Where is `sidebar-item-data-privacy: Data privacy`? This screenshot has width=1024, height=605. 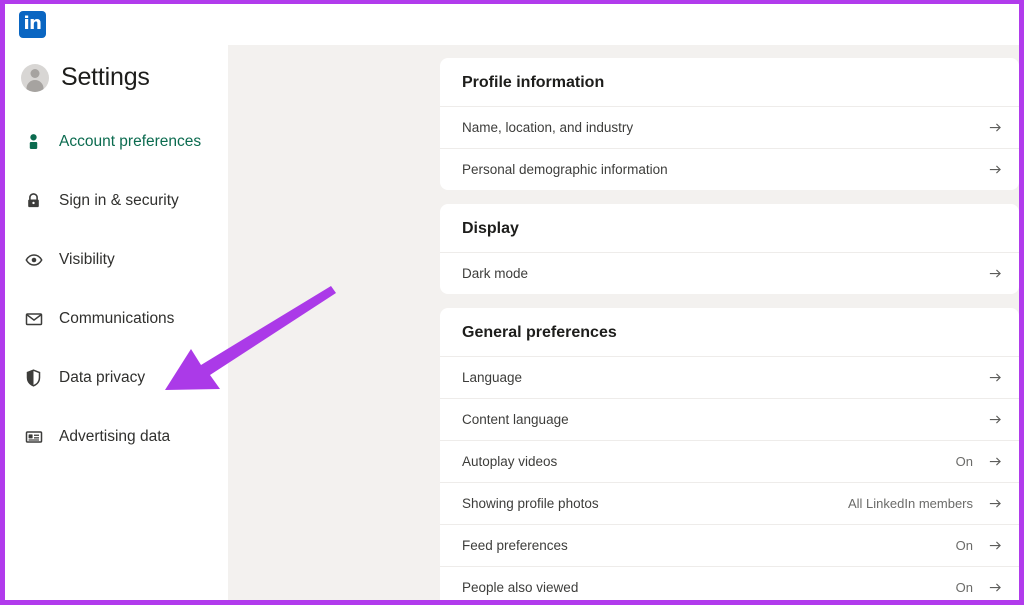 sidebar-item-data-privacy: Data privacy is located at coordinates (116, 377).